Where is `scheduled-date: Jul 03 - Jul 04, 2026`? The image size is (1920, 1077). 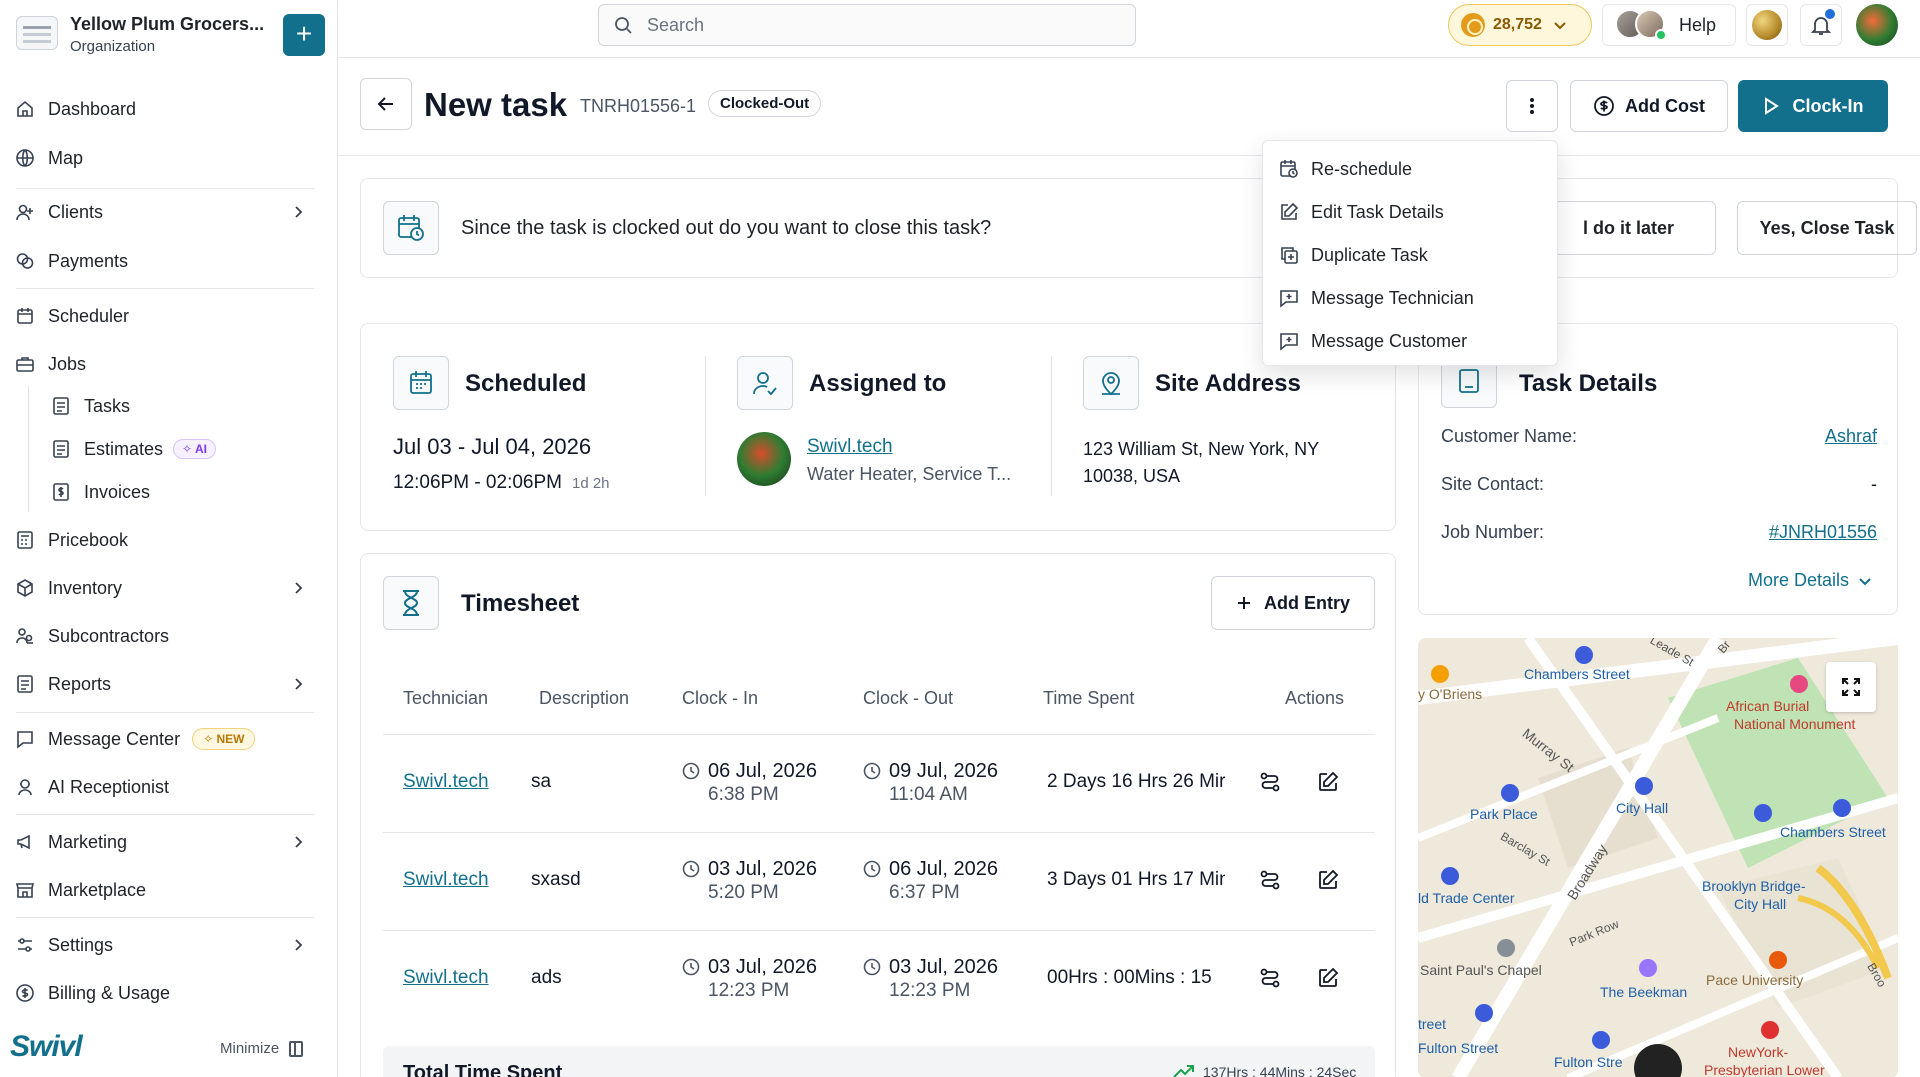 scheduled-date: Jul 03 - Jul 04, 2026 is located at coordinates (492, 446).